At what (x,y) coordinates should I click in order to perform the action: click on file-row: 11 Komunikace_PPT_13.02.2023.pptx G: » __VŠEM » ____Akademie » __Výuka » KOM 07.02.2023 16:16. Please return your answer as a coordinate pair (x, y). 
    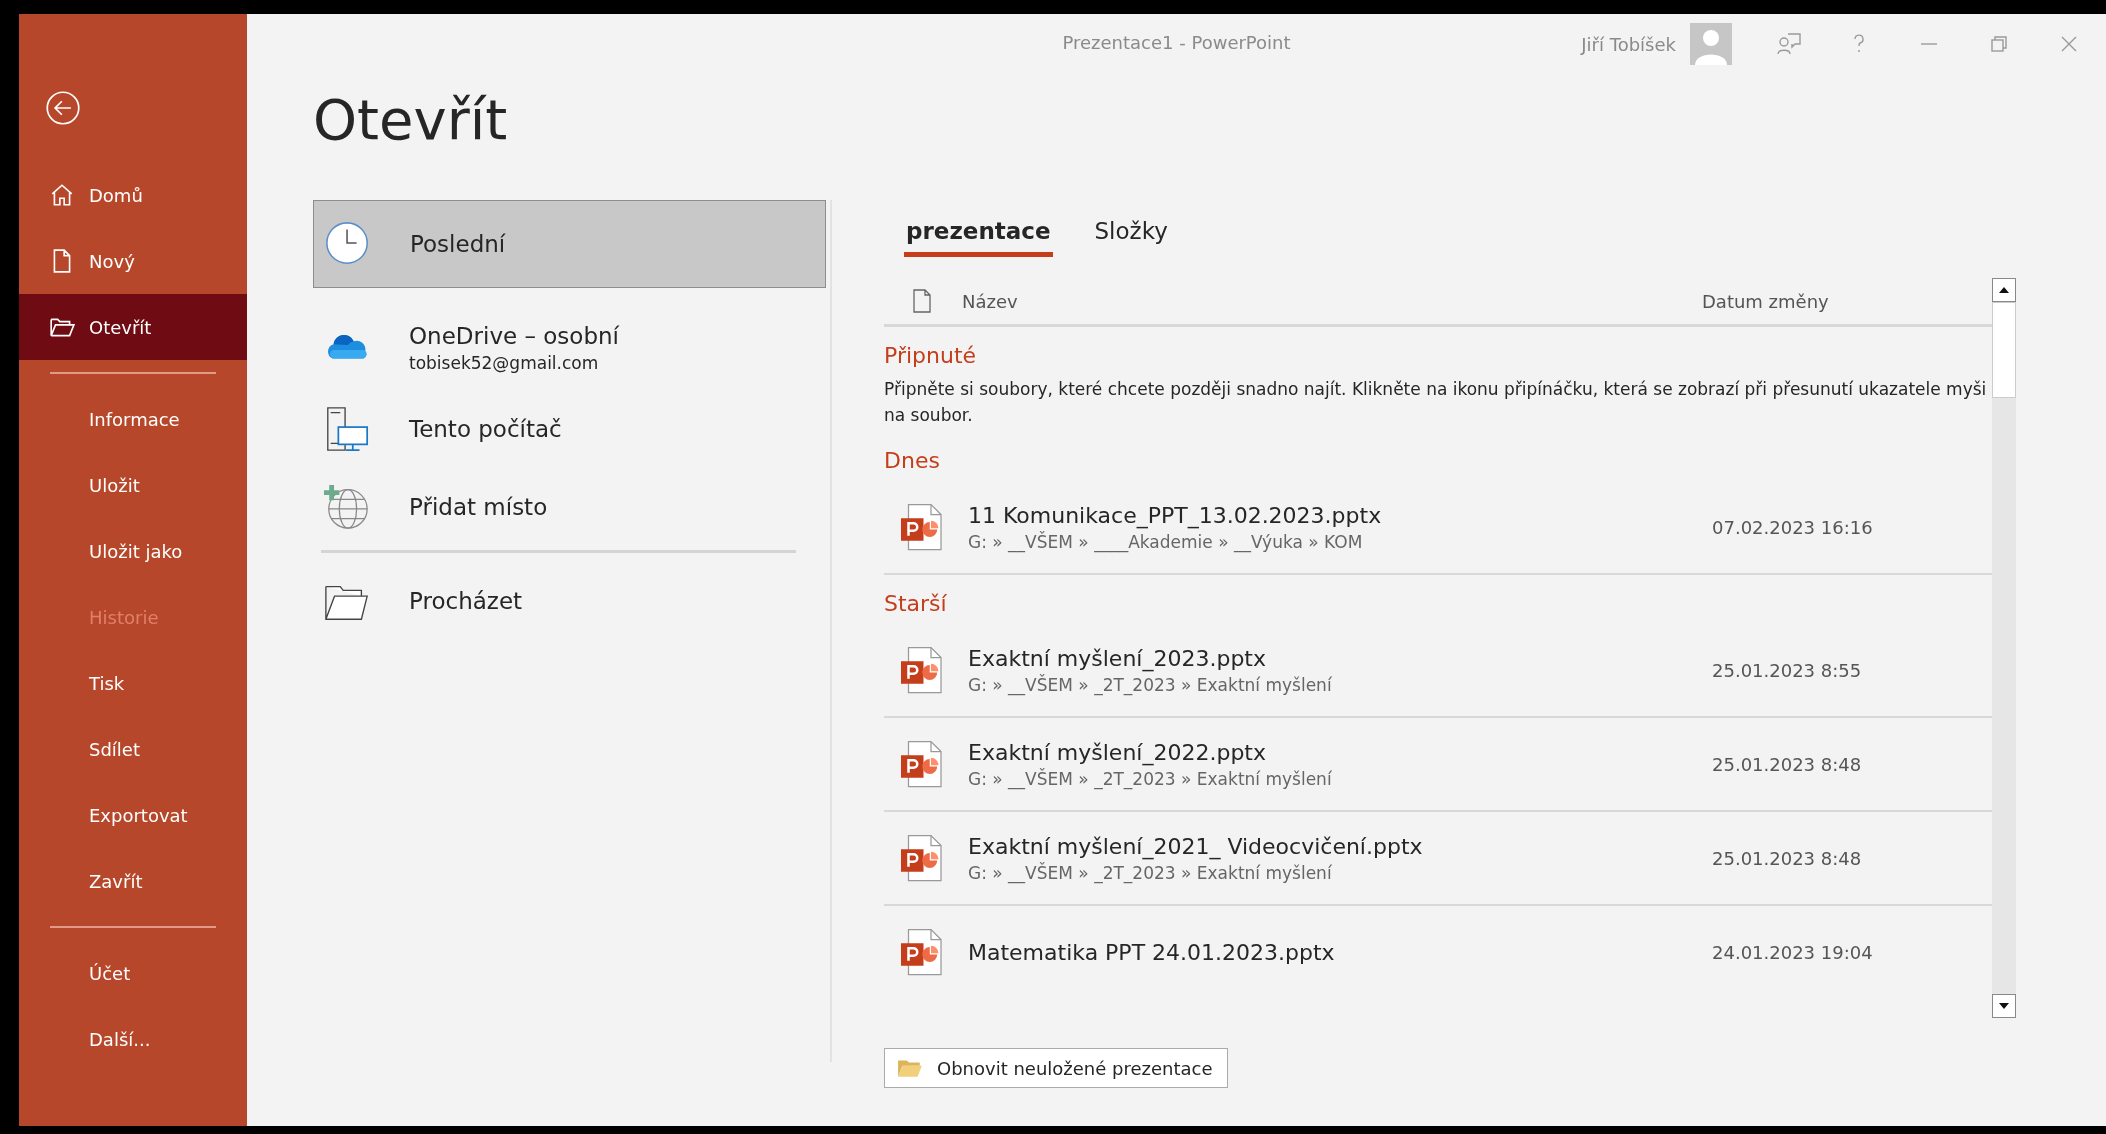
    Looking at the image, I should click on (1438, 528).